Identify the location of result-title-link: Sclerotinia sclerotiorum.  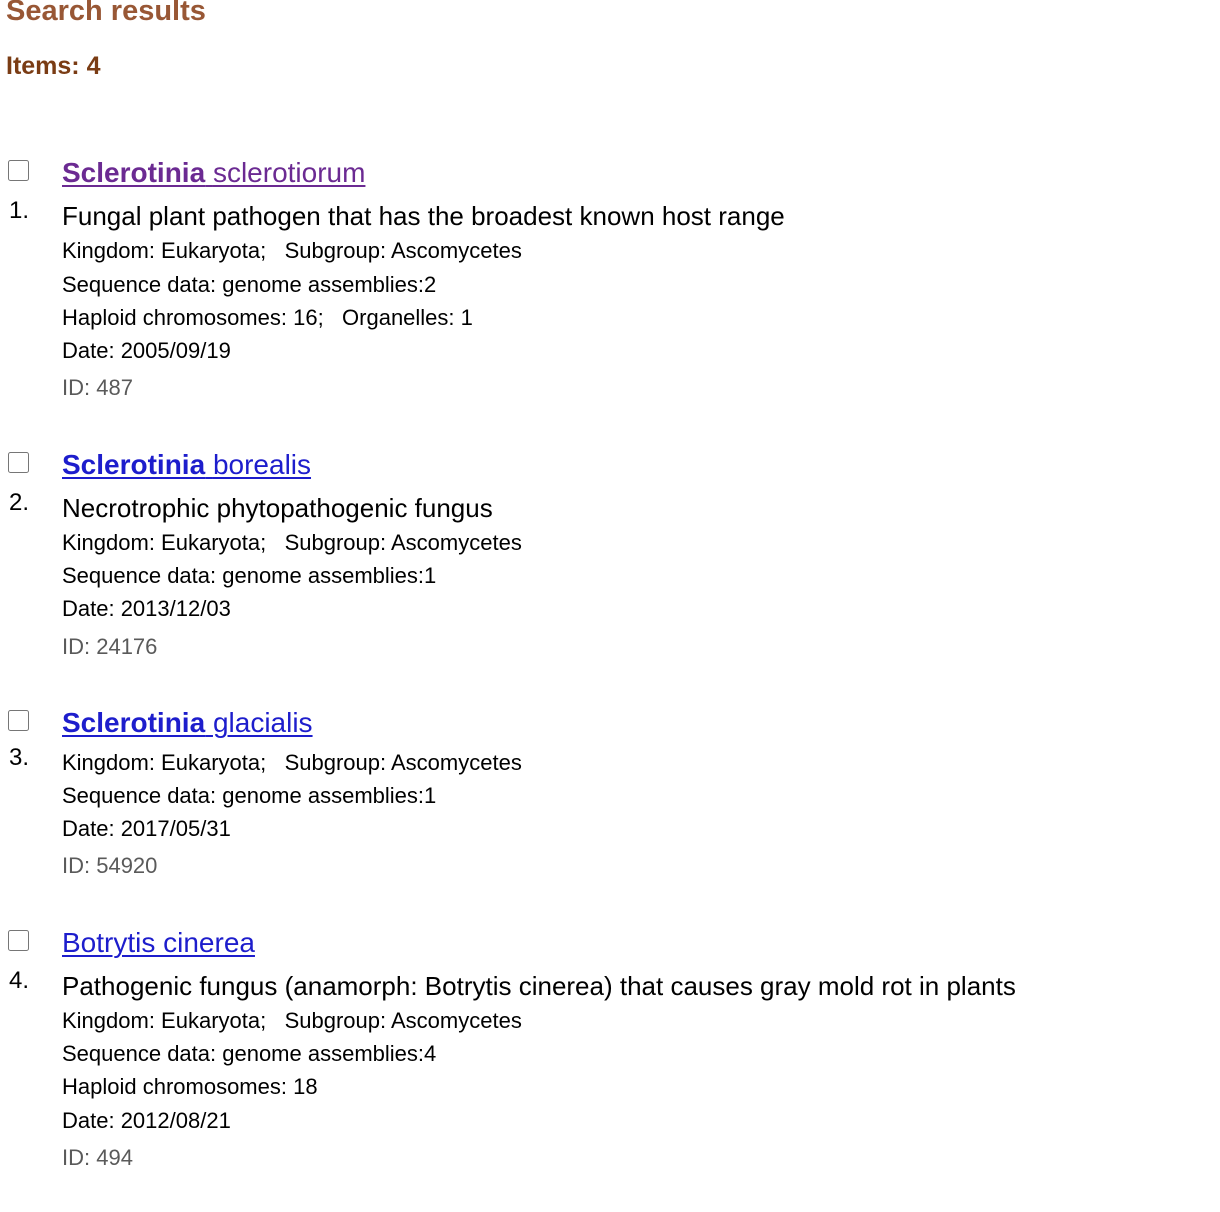
(213, 173).